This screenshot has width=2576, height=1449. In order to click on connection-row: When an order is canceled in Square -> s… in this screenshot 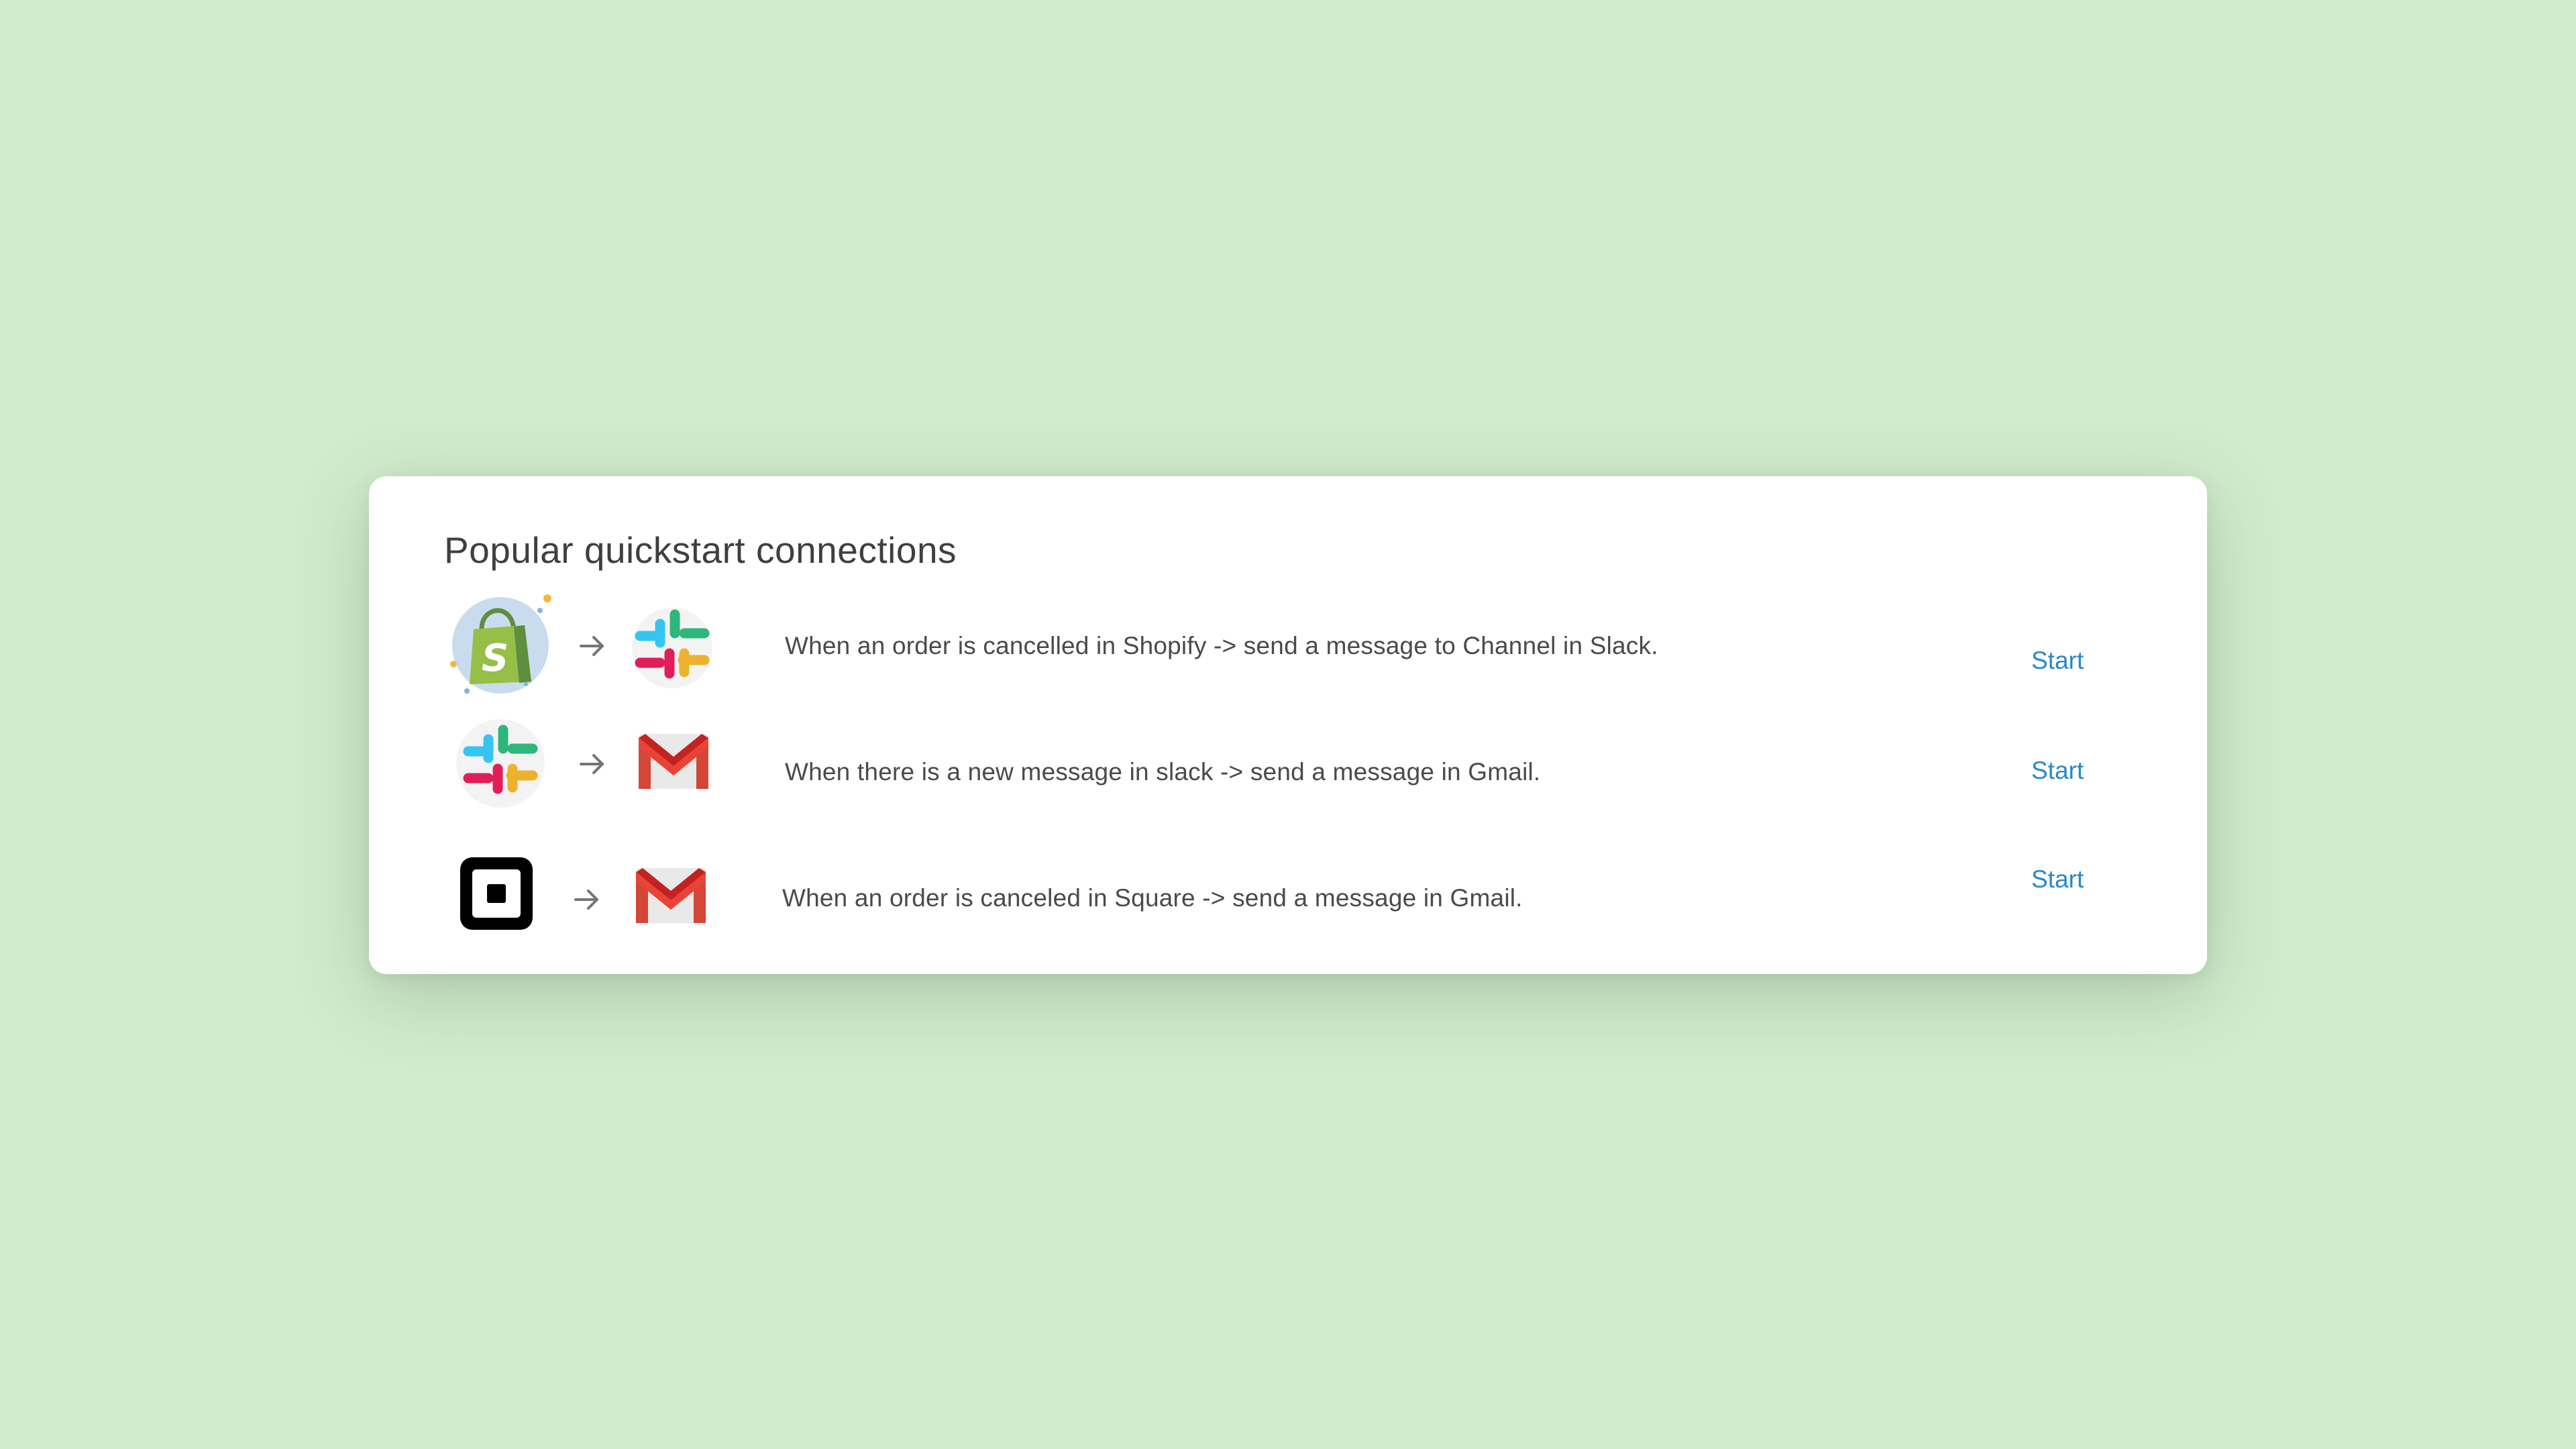, I will do `click(1288, 887)`.